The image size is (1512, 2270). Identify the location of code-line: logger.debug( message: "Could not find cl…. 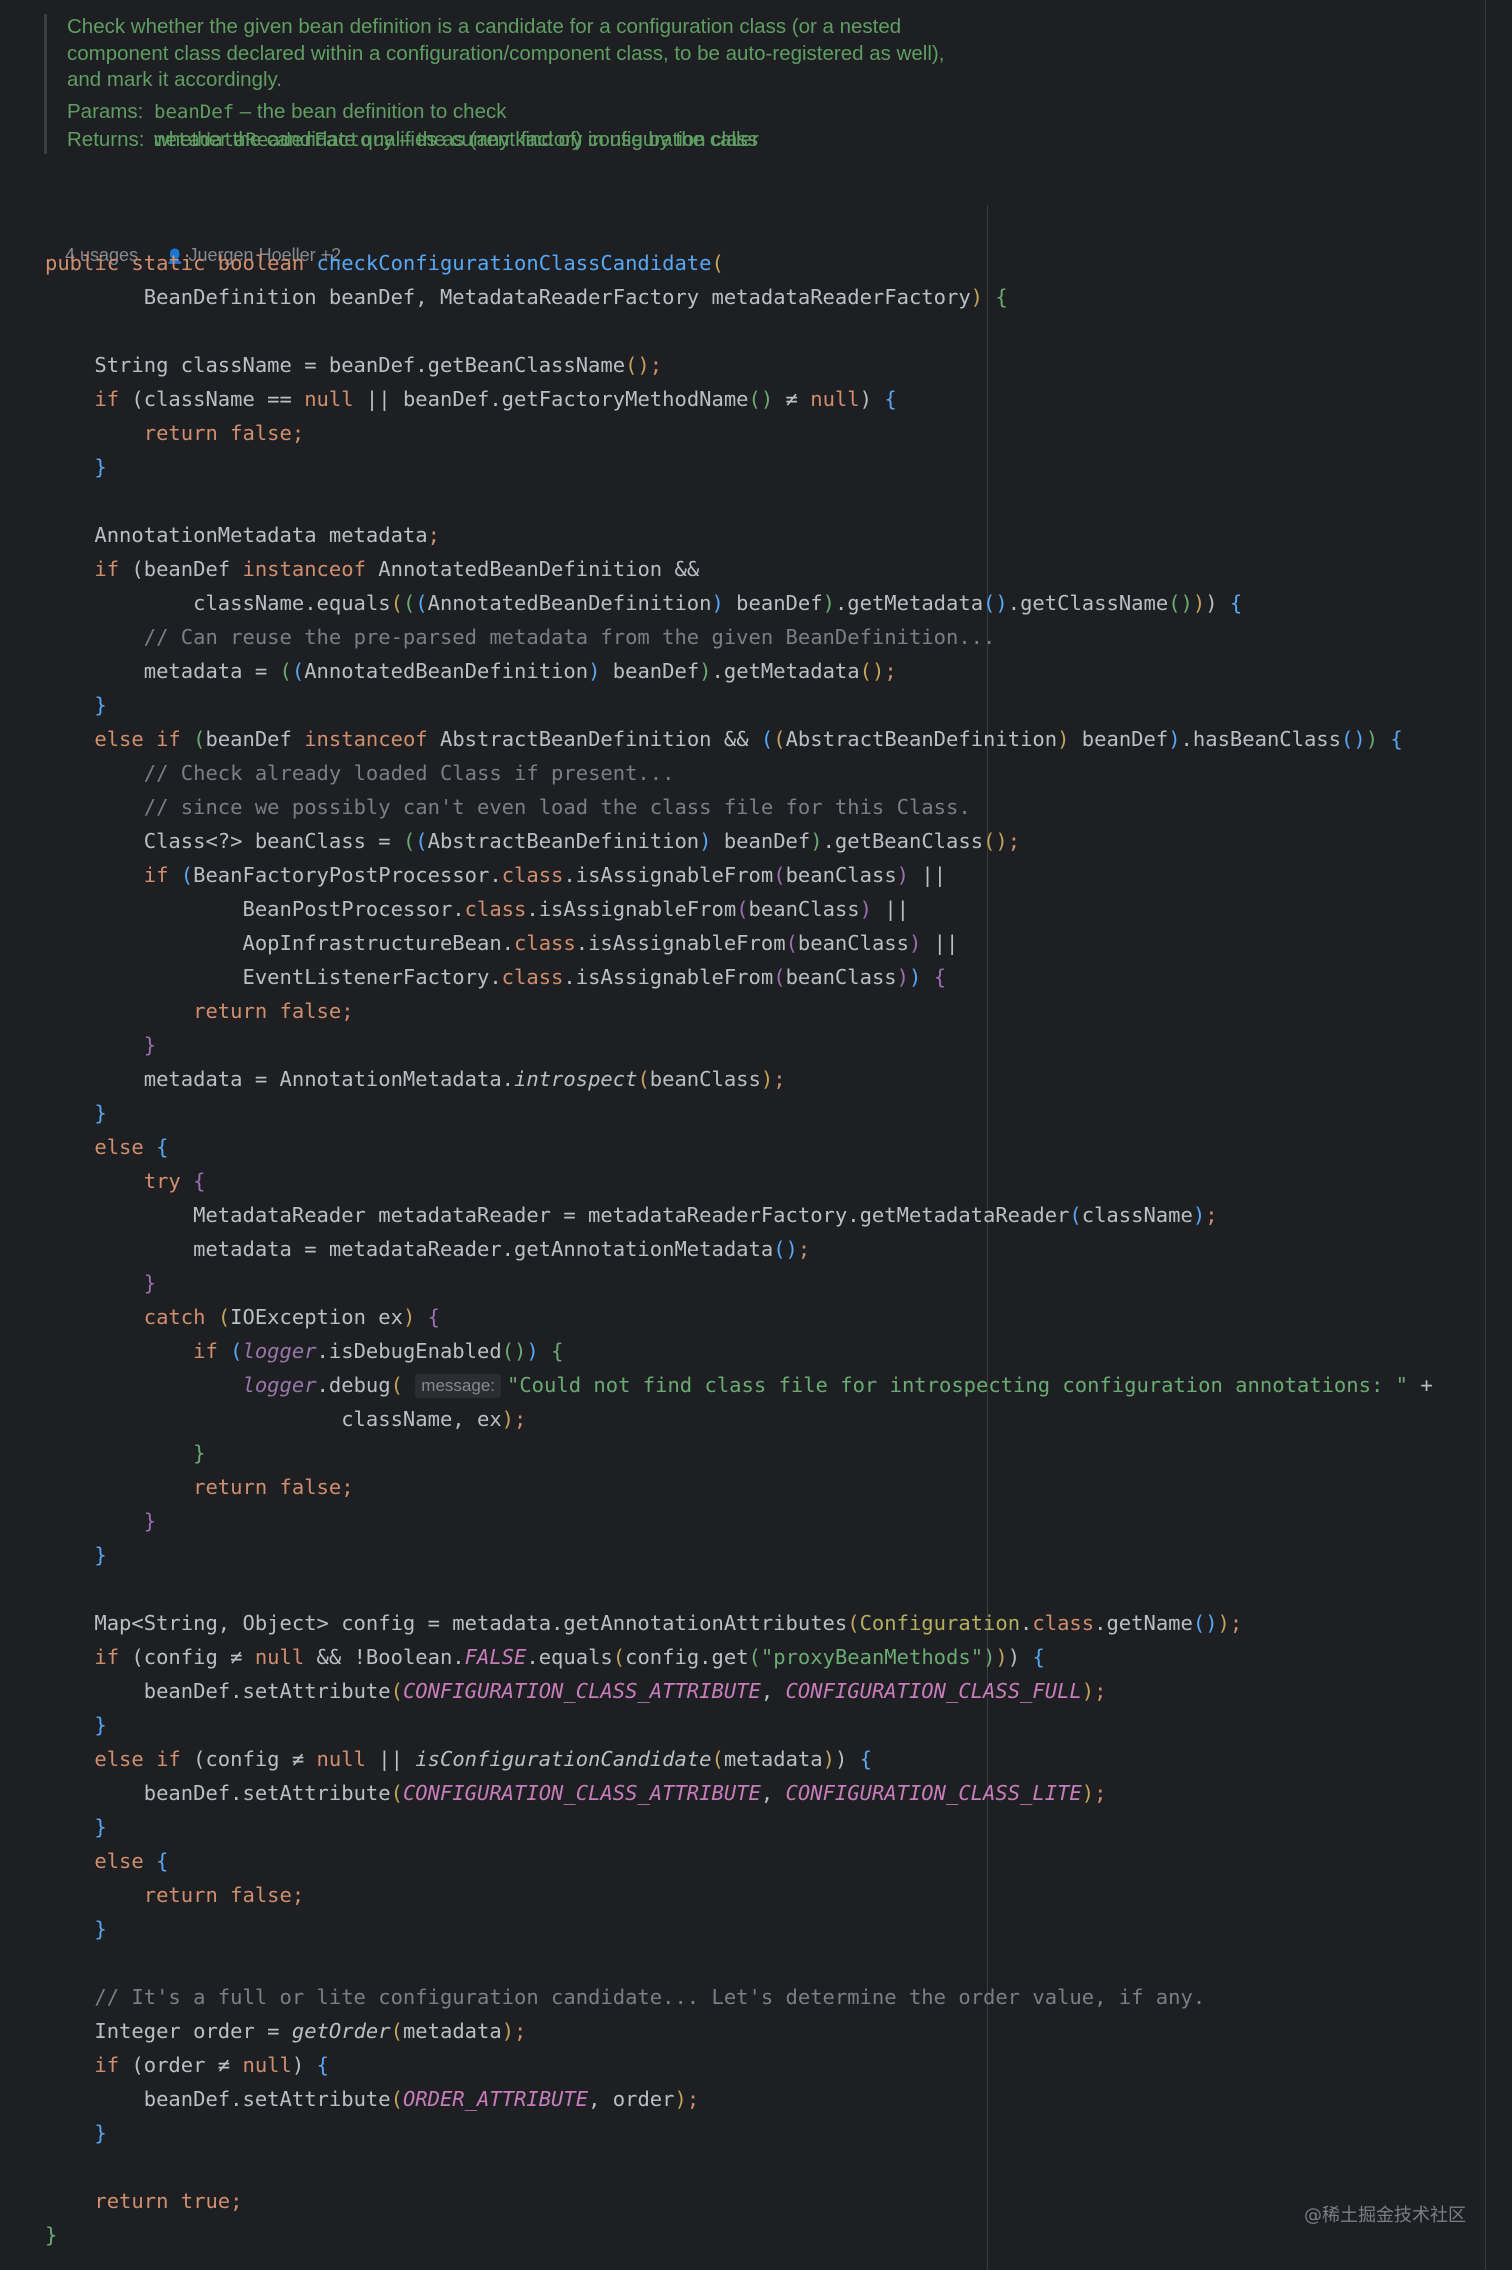
(837, 1385).